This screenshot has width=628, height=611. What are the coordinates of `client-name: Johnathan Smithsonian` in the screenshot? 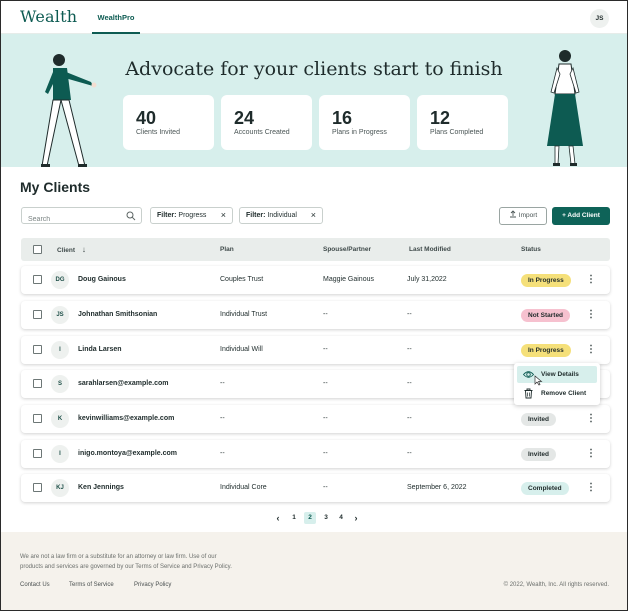 It's located at (117, 315).